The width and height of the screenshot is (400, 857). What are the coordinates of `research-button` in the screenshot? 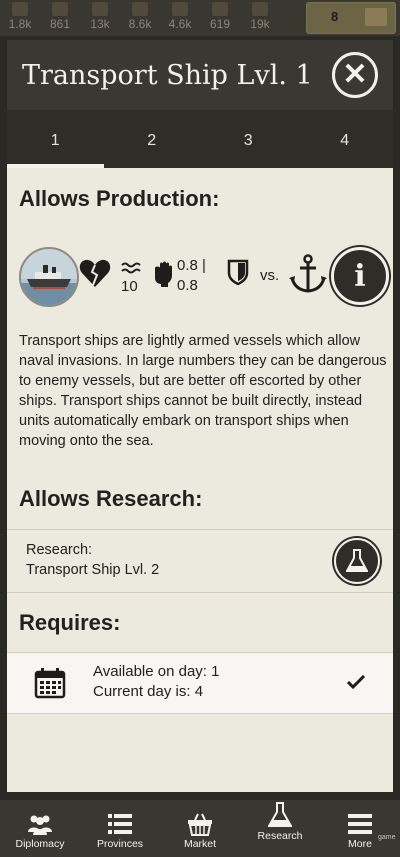 It's located at (357, 561).